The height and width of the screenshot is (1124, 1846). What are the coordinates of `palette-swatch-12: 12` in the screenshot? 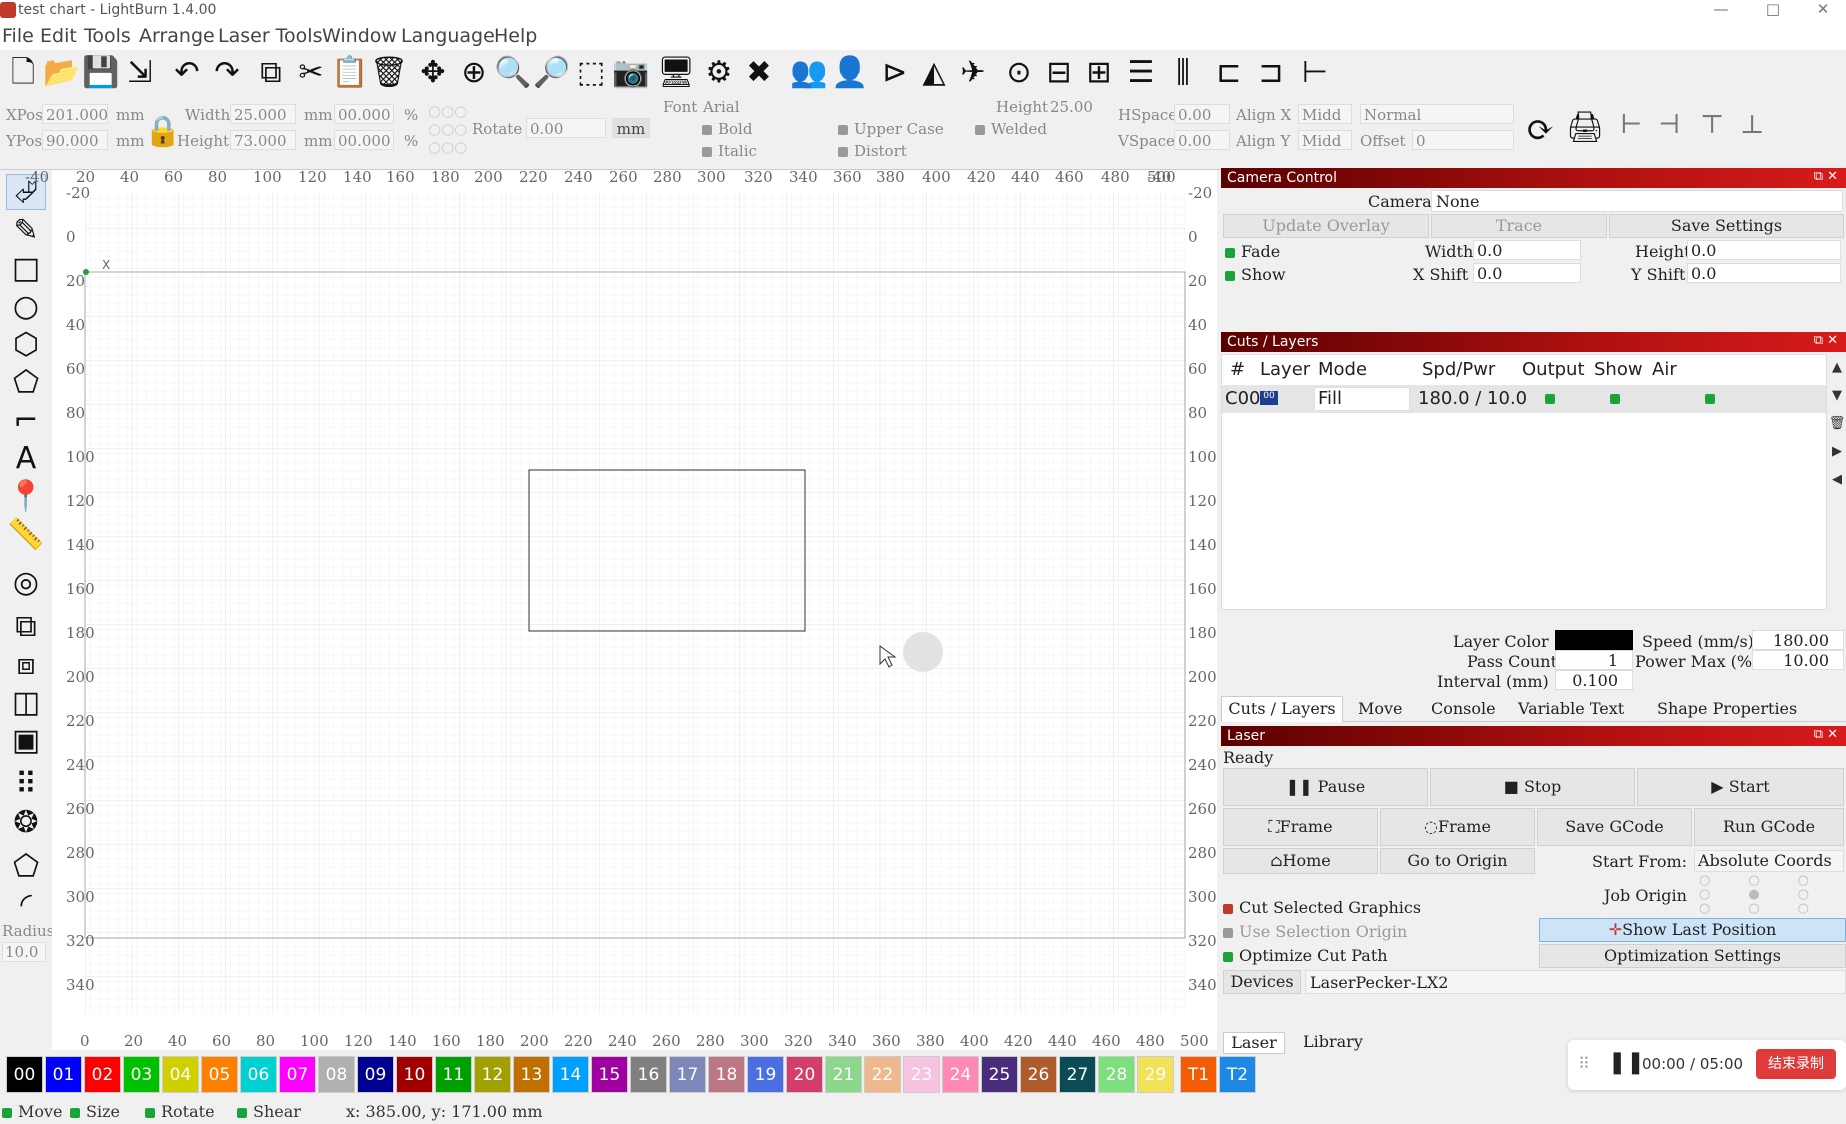 It's located at (492, 1074).